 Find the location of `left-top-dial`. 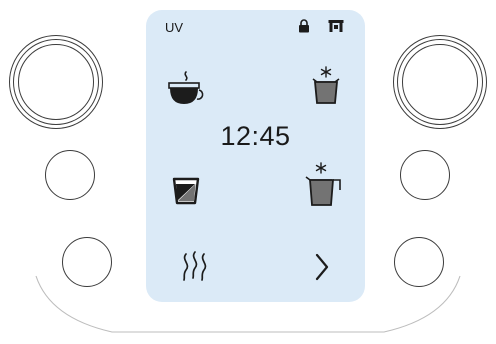

left-top-dial is located at coordinates (56, 82).